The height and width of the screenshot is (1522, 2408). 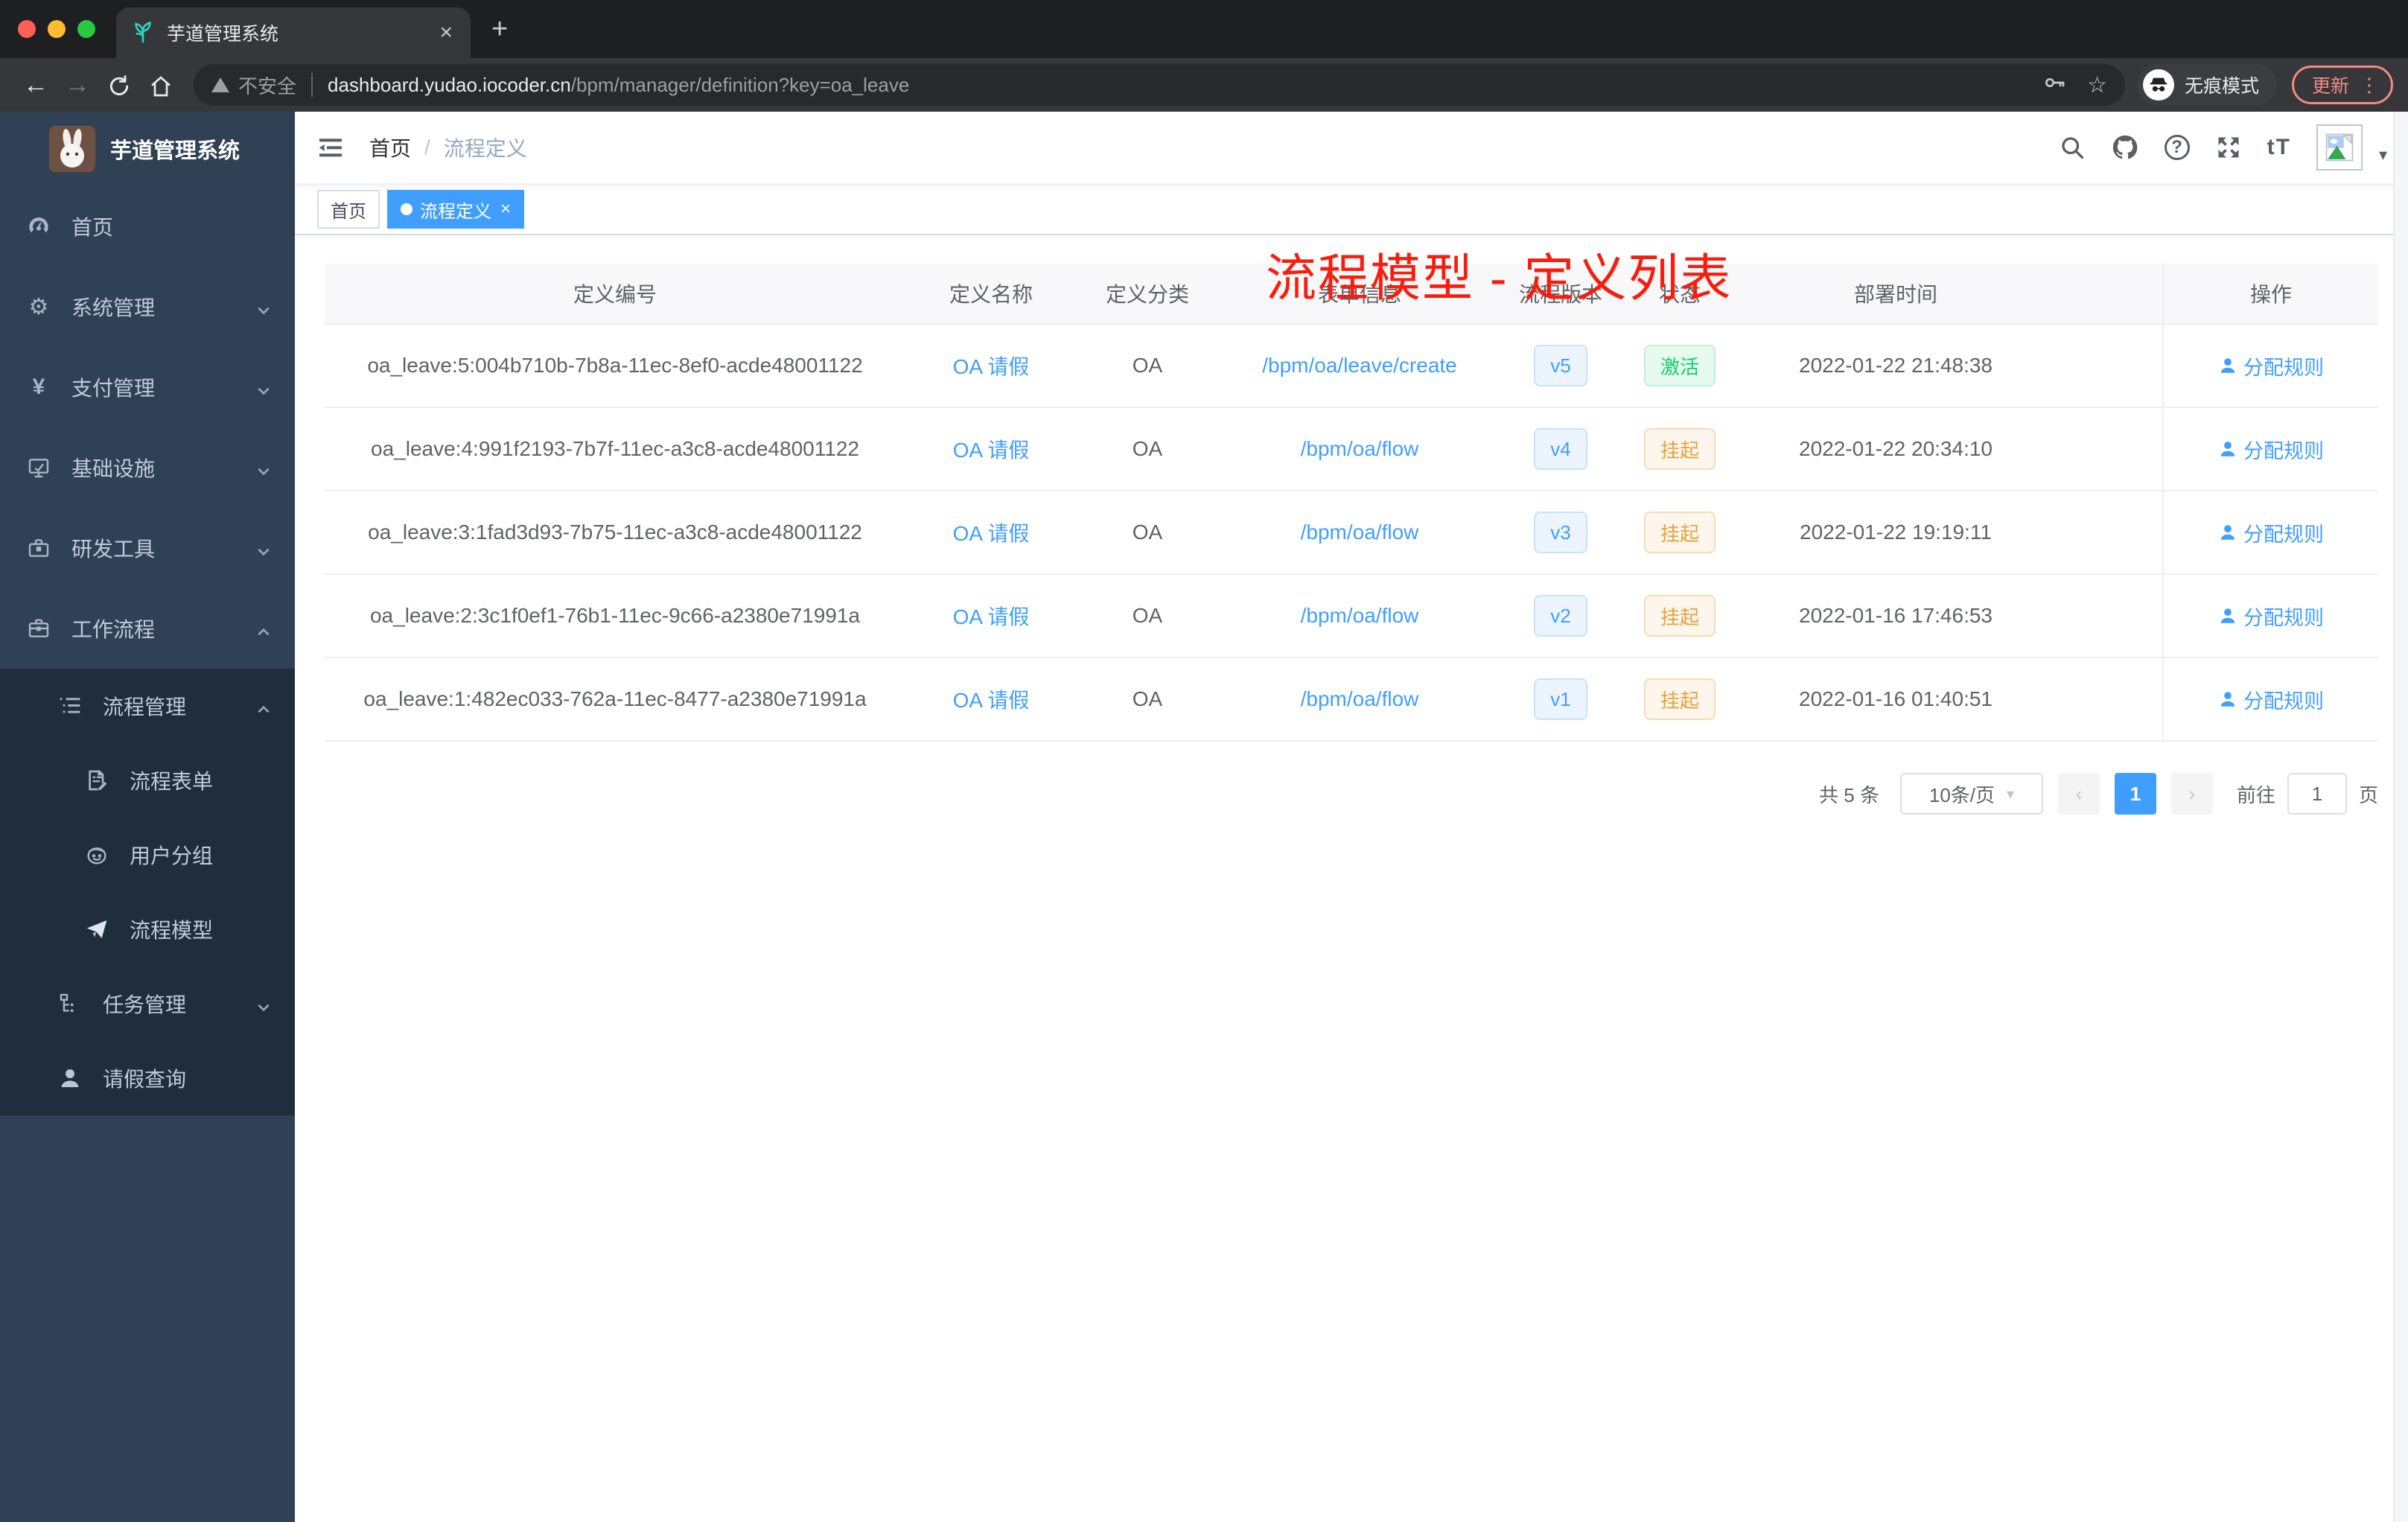 I want to click on logo-avatar, so click(x=72, y=149).